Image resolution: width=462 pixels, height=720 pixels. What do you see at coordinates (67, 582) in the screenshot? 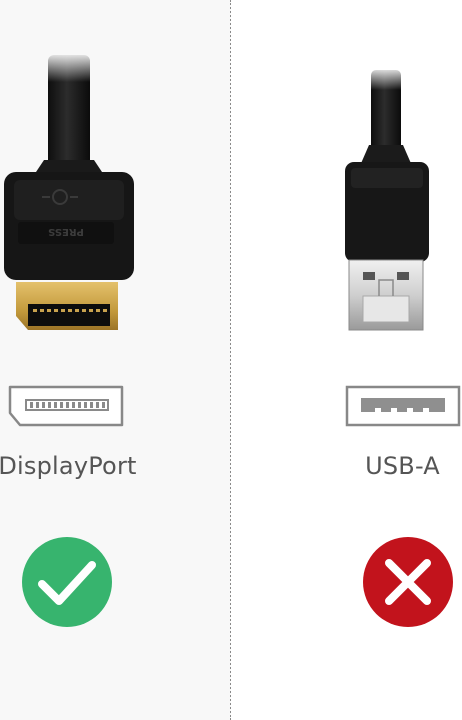
I see `check-icon` at bounding box center [67, 582].